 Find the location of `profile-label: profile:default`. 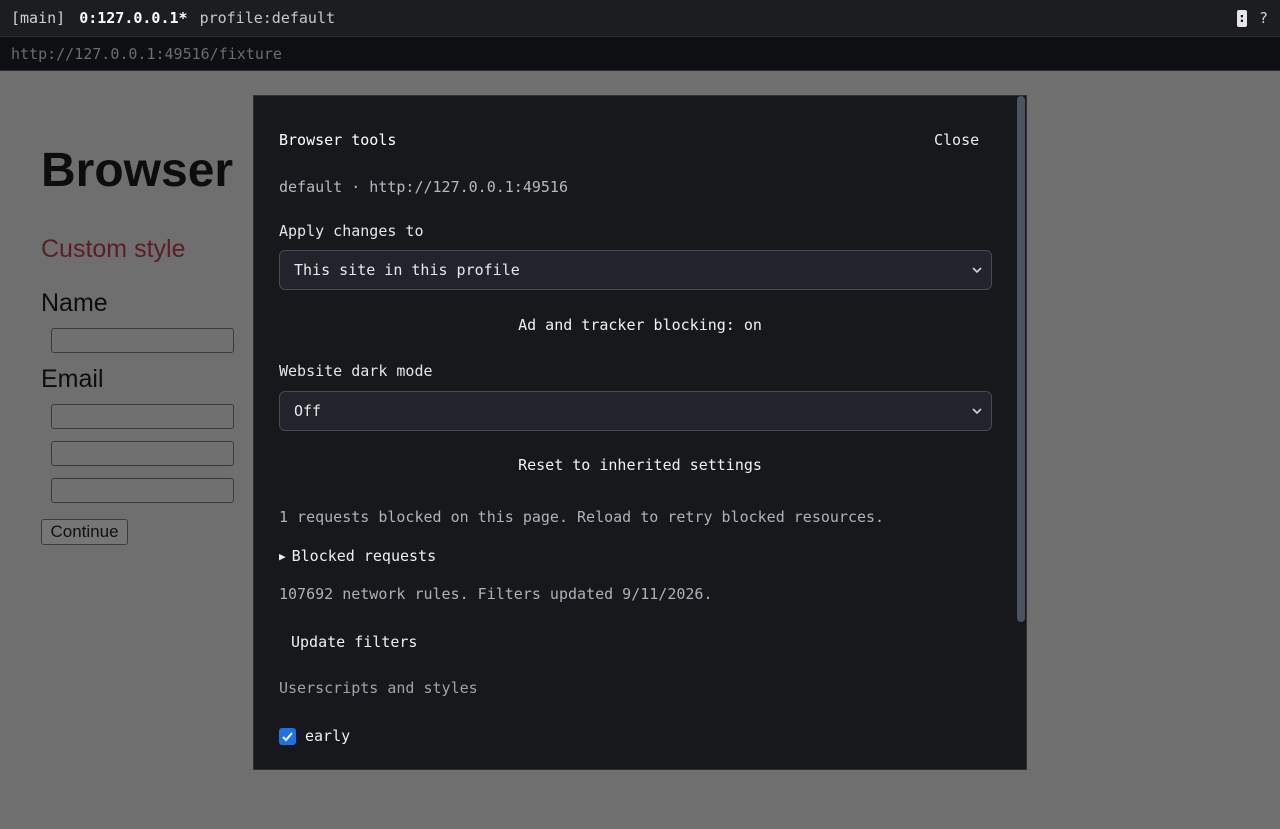

profile-label: profile:default is located at coordinates (267, 18).